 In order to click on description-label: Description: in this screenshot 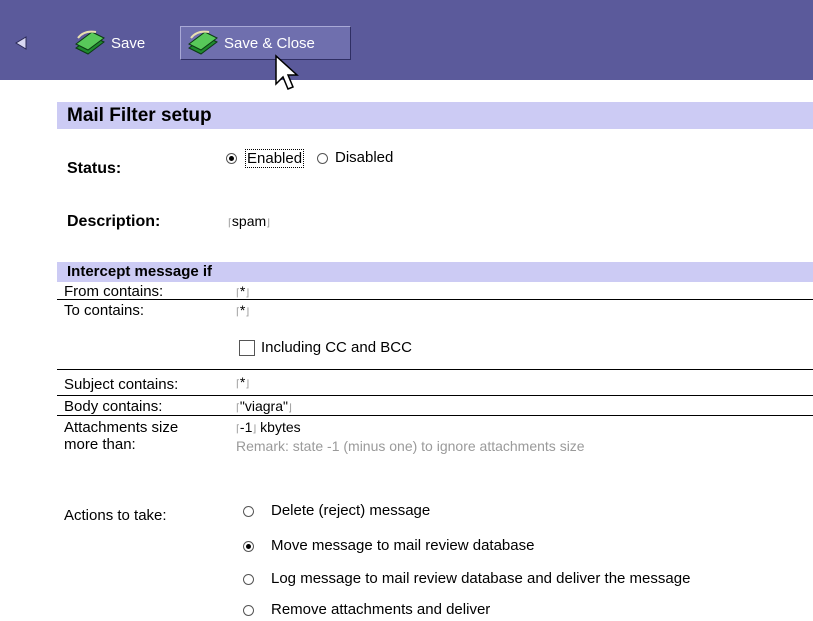, I will do `click(114, 221)`.